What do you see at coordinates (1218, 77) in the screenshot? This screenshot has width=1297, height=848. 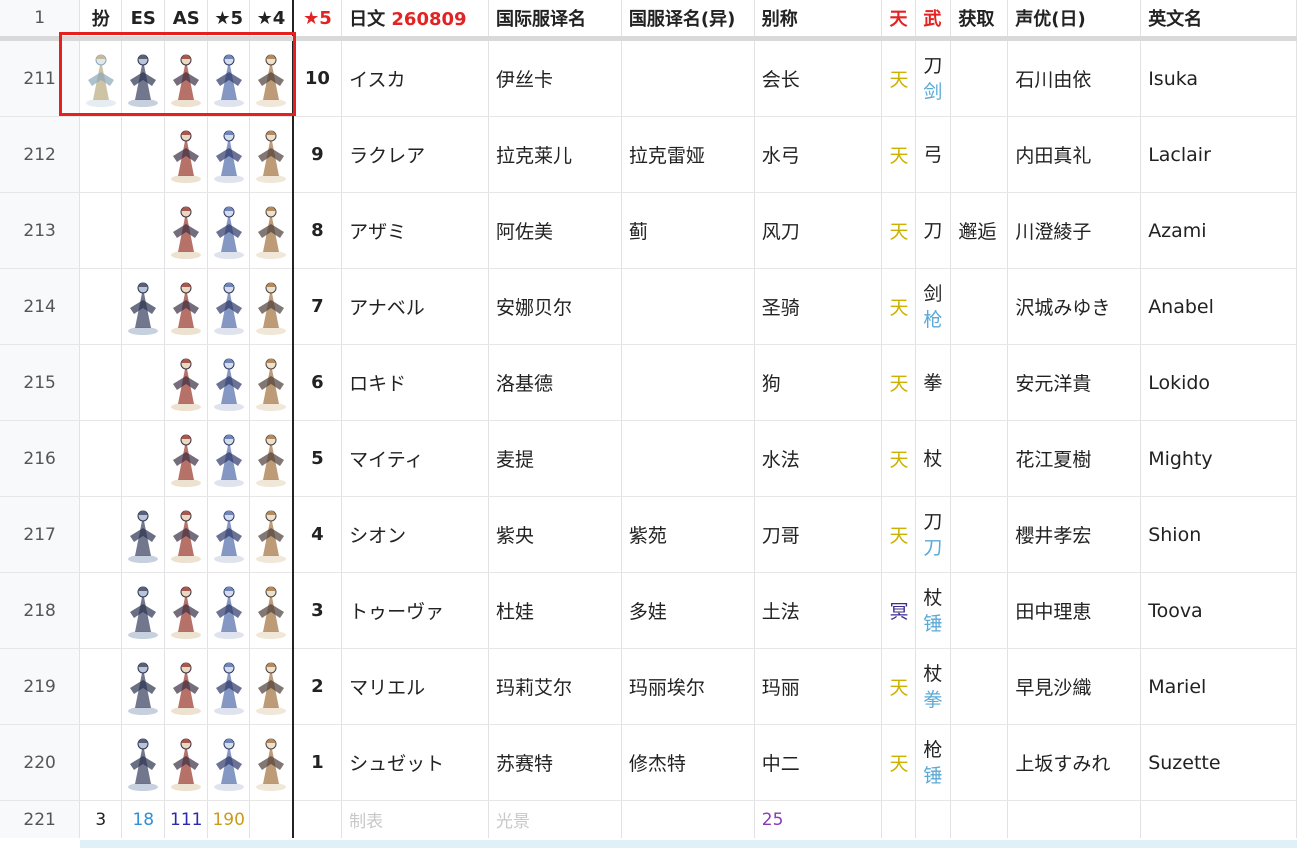 I see `cell-english-name: Isuka` at bounding box center [1218, 77].